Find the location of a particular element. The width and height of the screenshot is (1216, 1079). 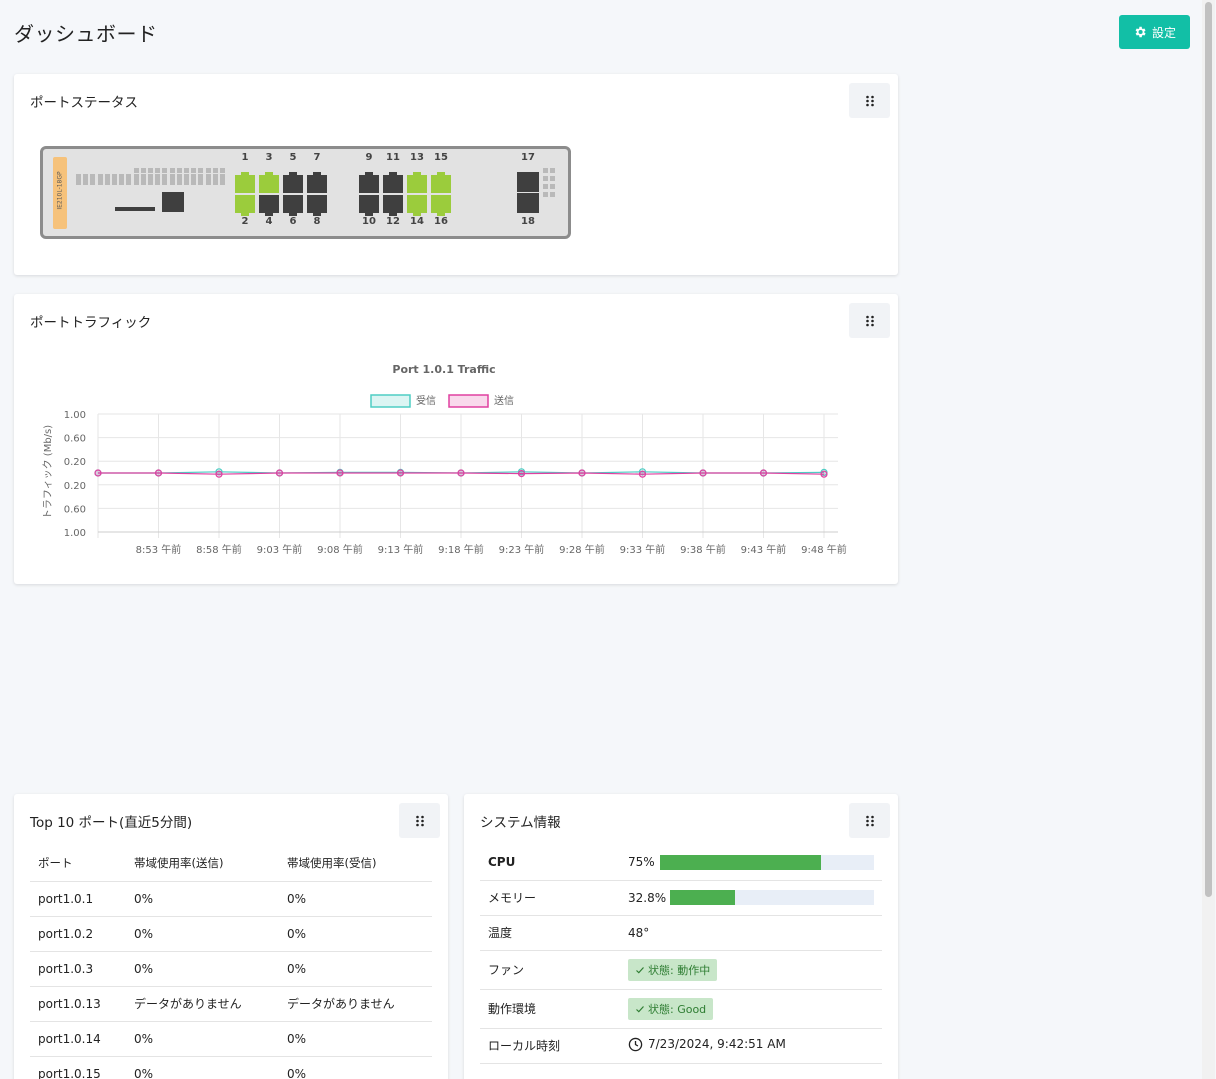

x-tick-label: 9:33 午前 is located at coordinates (643, 549).